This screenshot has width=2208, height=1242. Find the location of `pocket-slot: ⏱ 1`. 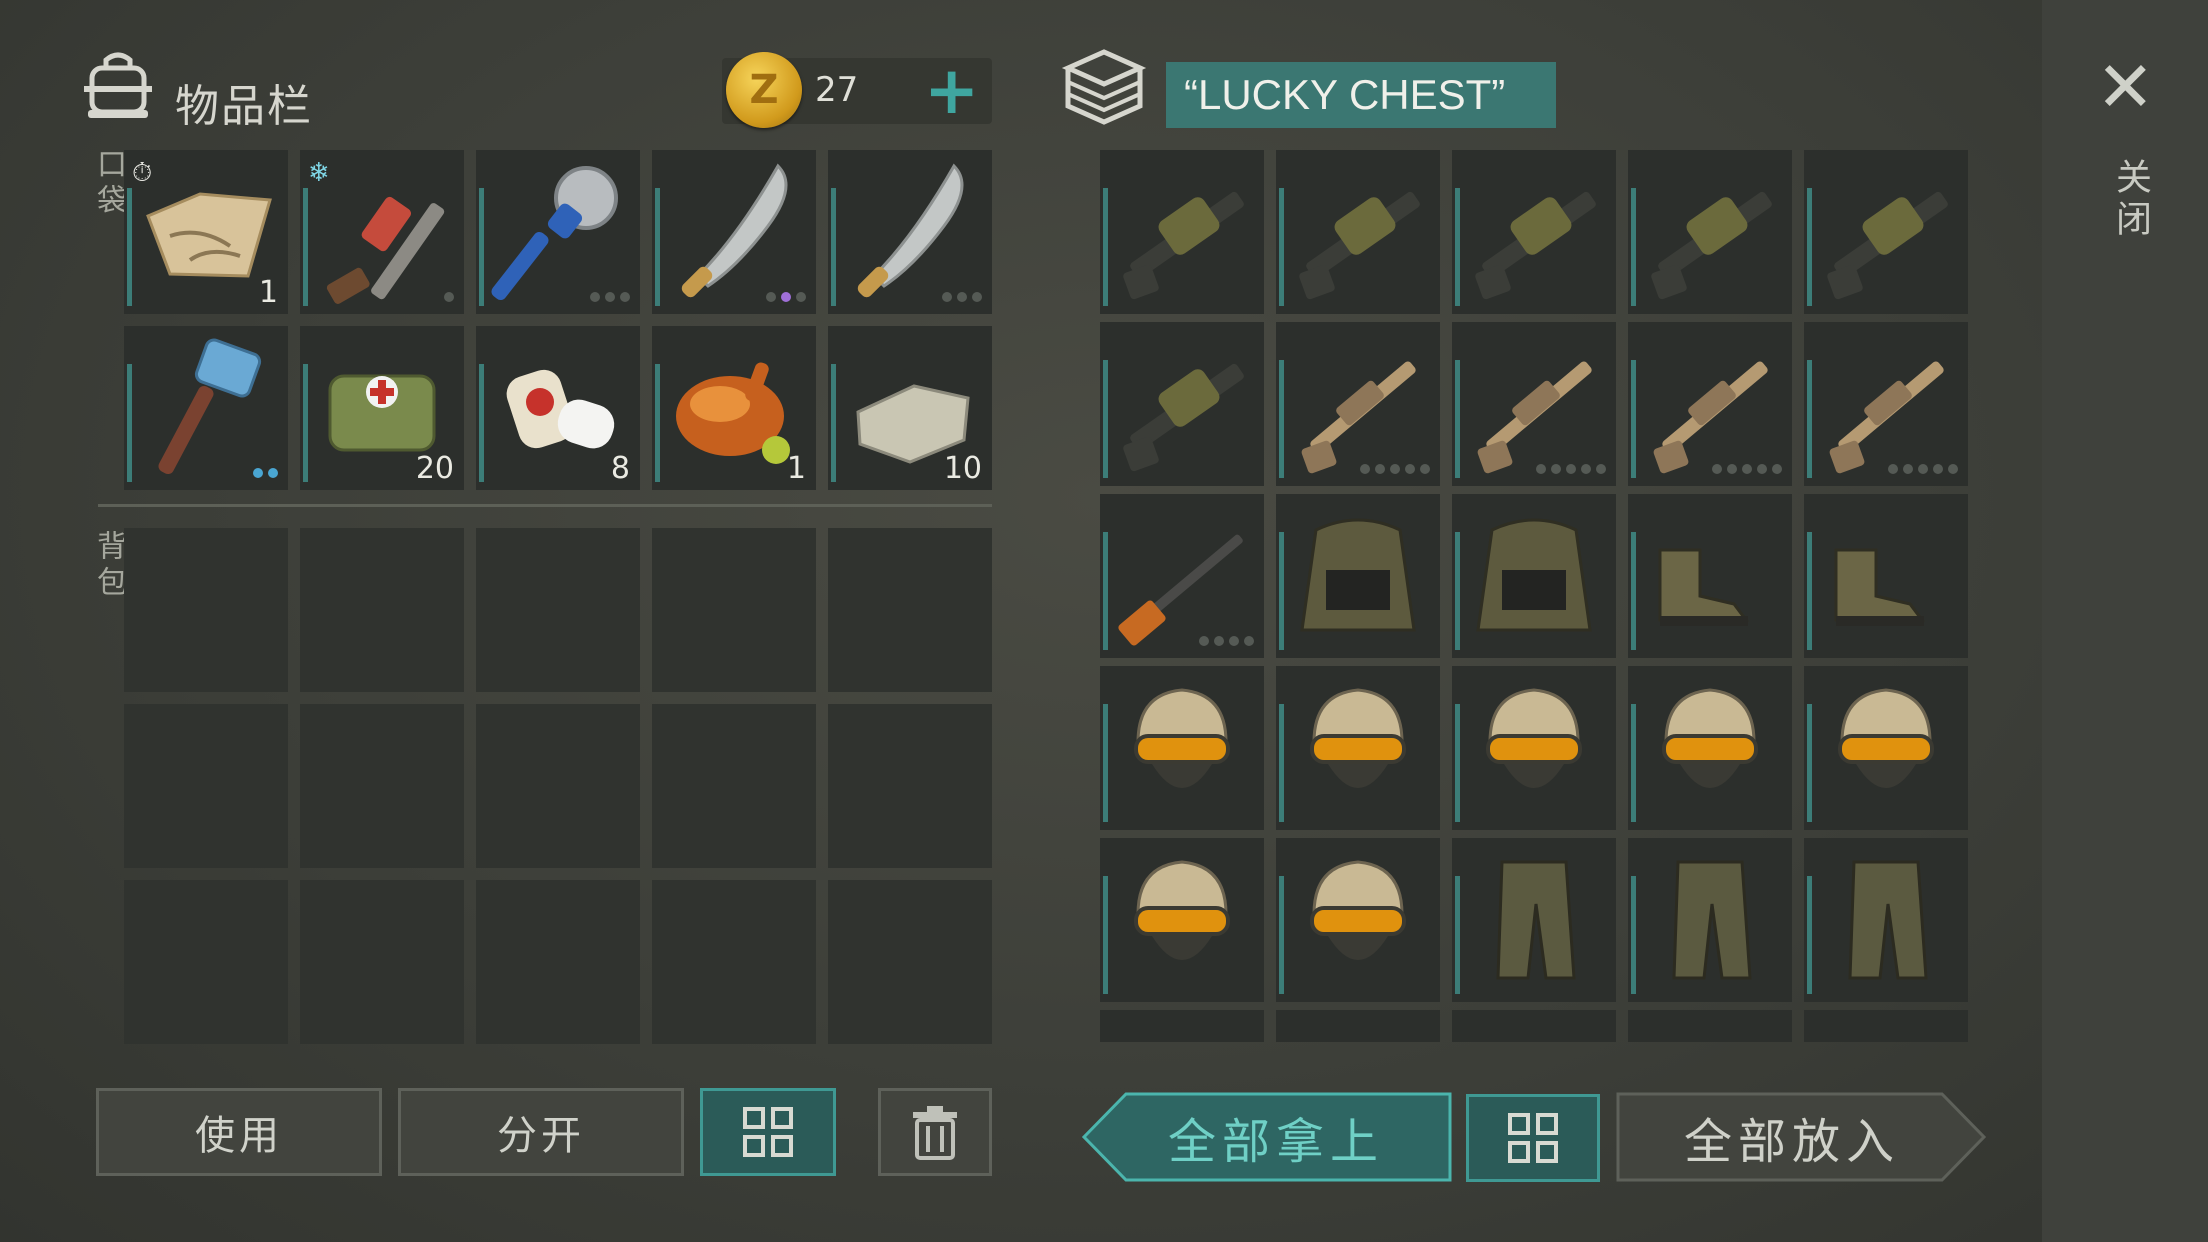

pocket-slot: ⏱ 1 is located at coordinates (206, 232).